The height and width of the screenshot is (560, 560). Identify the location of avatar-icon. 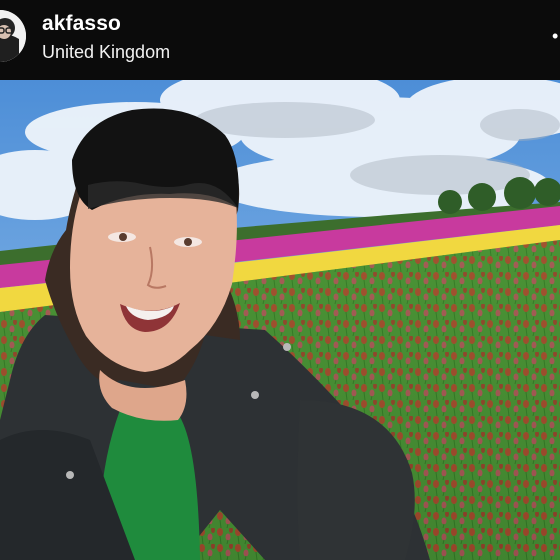
(13, 36).